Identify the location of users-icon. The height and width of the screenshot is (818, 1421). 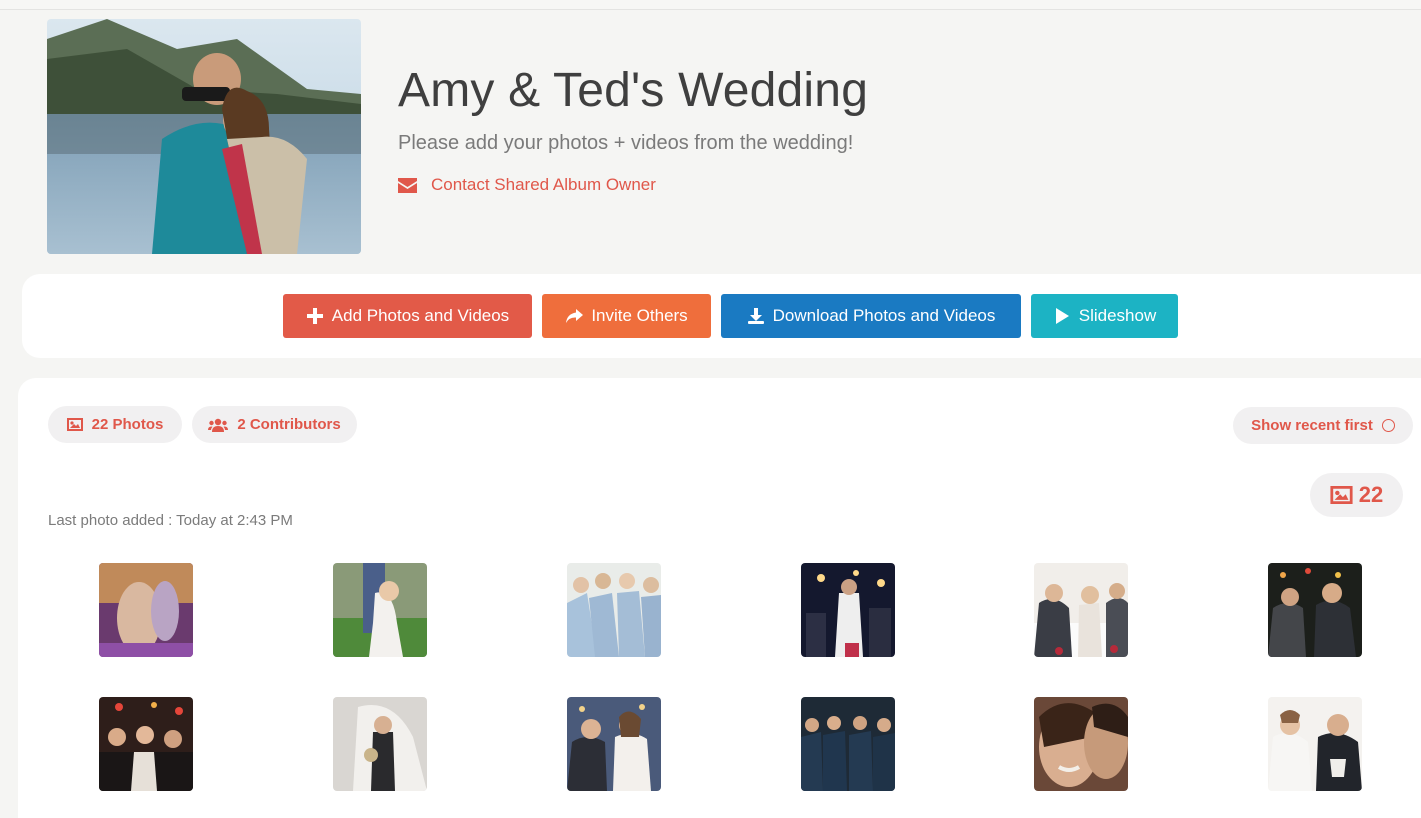
(218, 425).